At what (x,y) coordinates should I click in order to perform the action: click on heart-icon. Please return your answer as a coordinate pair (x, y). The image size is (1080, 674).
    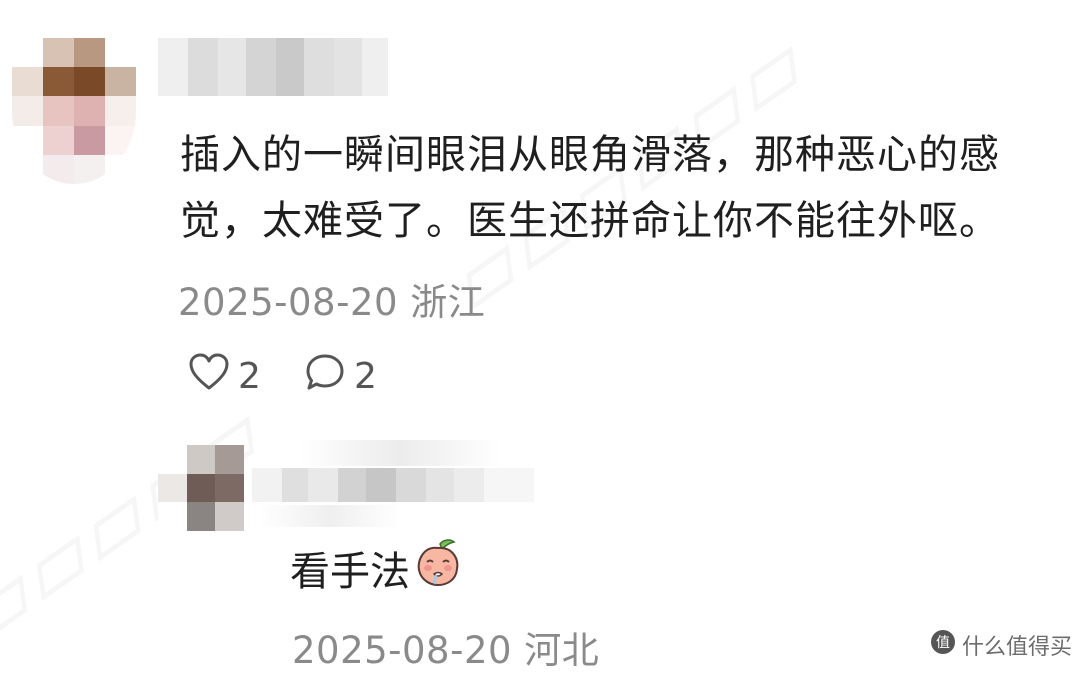
    Looking at the image, I should click on (209, 376).